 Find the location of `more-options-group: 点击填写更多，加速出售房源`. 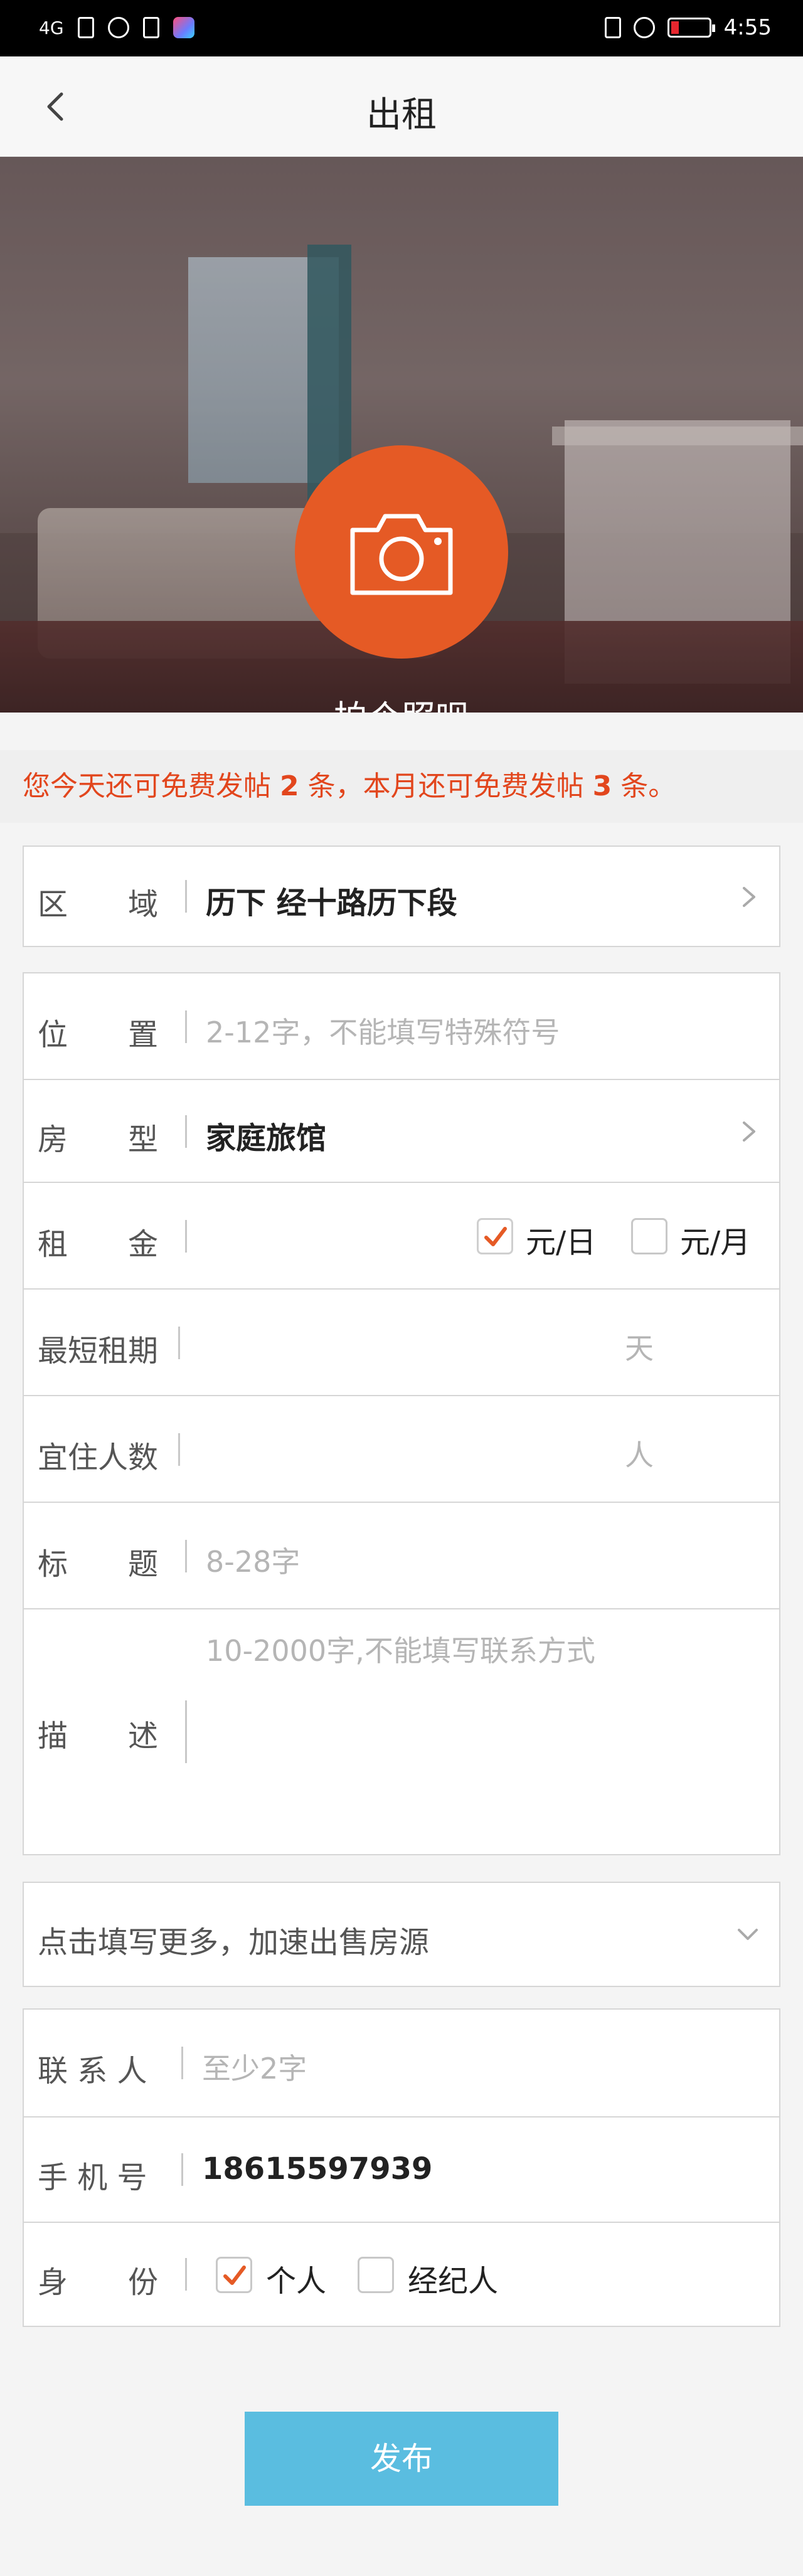

more-options-group: 点击填写更多，加速出售房源 is located at coordinates (401, 1934).